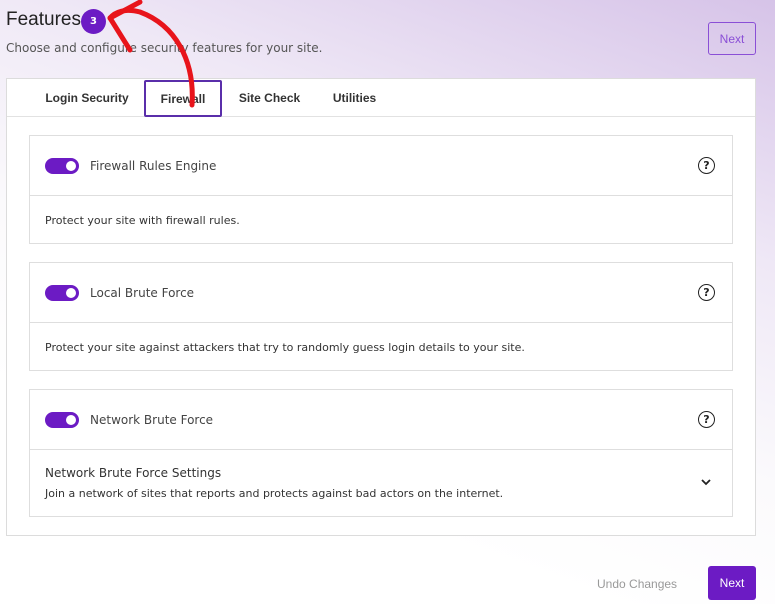  I want to click on undo-changes-button: Undo Changes, so click(637, 584).